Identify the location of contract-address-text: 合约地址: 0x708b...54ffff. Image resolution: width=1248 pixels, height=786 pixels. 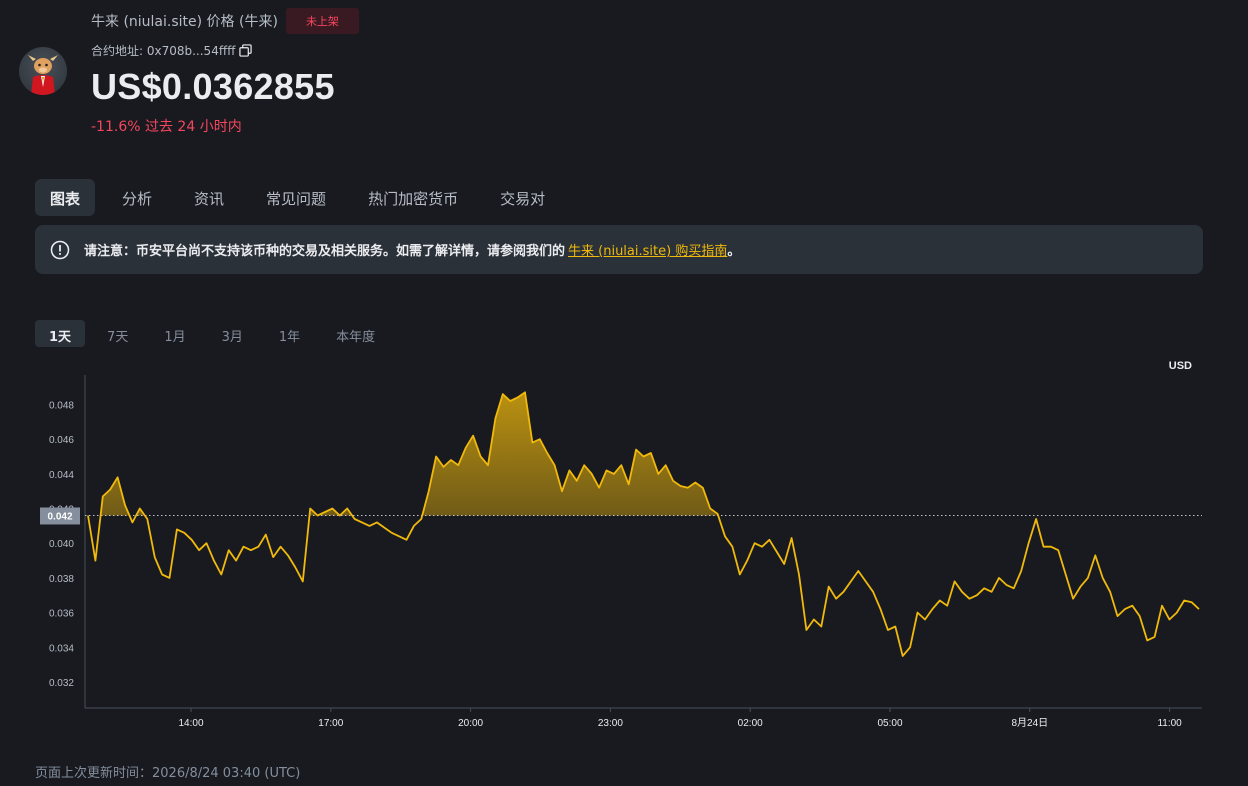
(163, 51).